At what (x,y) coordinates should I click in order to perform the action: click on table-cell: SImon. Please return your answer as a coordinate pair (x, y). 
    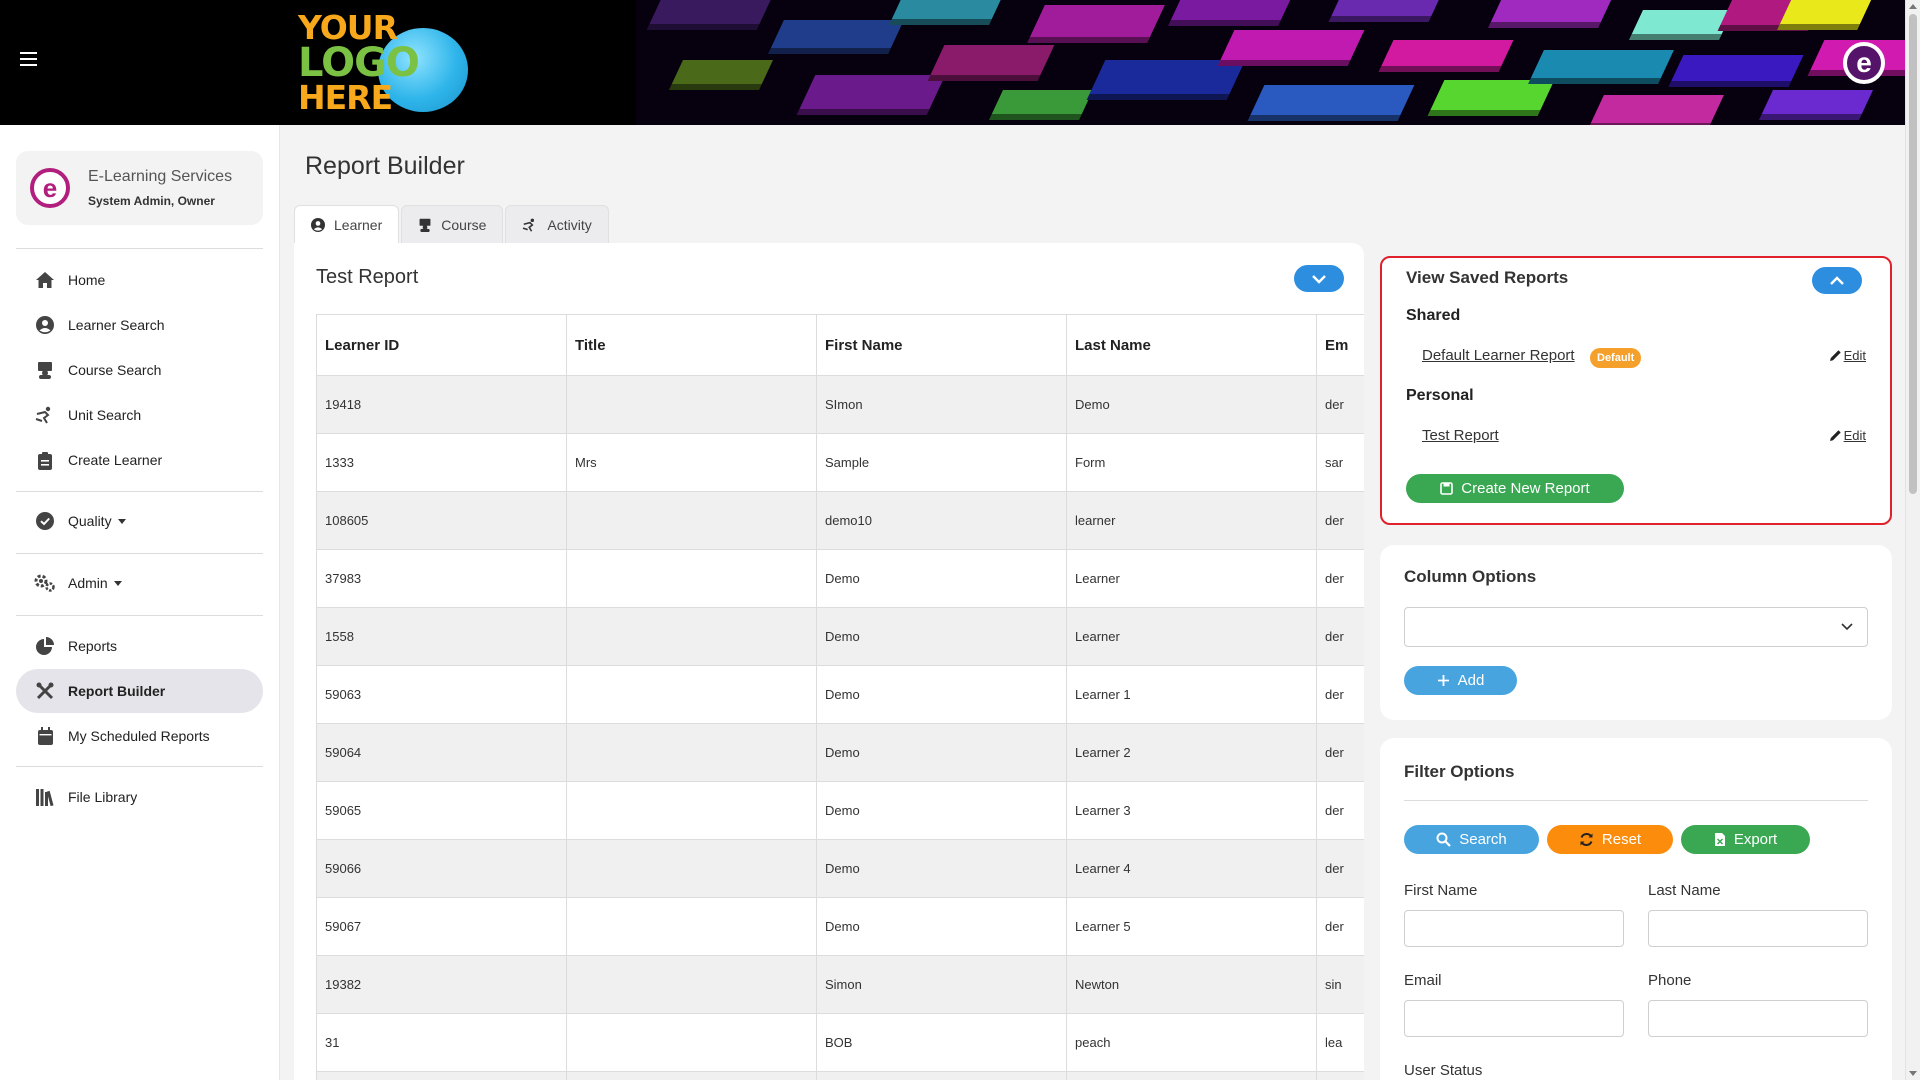
    Looking at the image, I should click on (941, 404).